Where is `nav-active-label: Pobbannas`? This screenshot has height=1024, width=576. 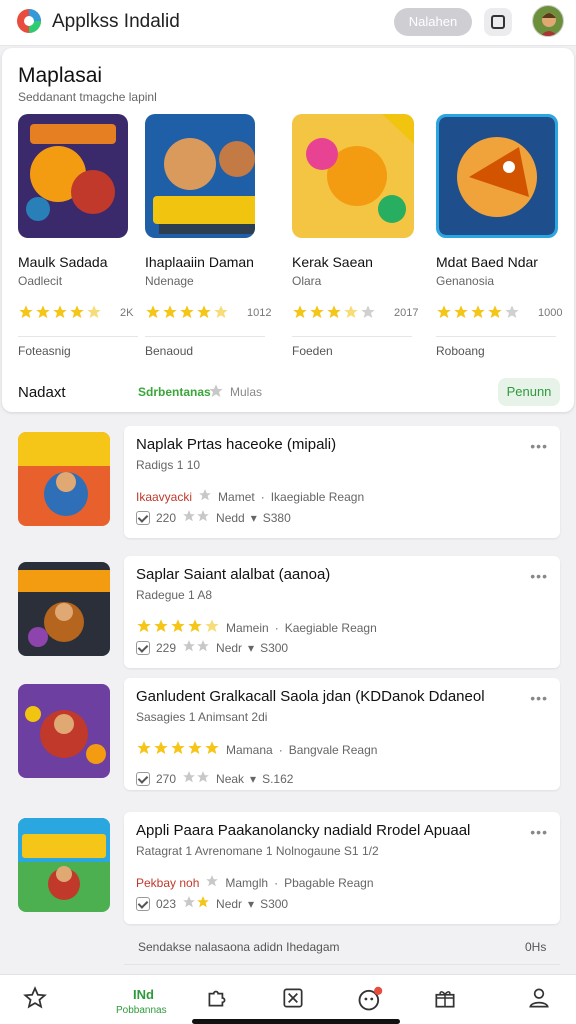
nav-active-label: Pobbannas is located at coordinates (141, 1010).